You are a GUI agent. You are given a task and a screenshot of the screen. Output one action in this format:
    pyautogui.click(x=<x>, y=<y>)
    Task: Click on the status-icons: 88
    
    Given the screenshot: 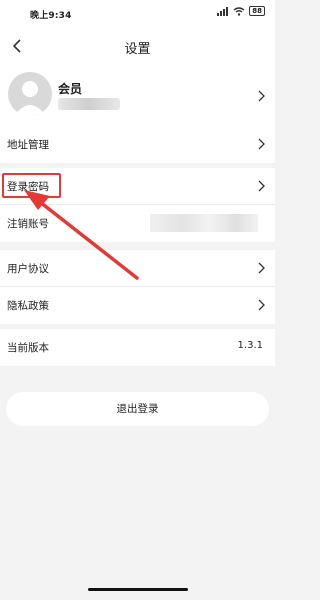 What is the action you would take?
    pyautogui.click(x=241, y=11)
    